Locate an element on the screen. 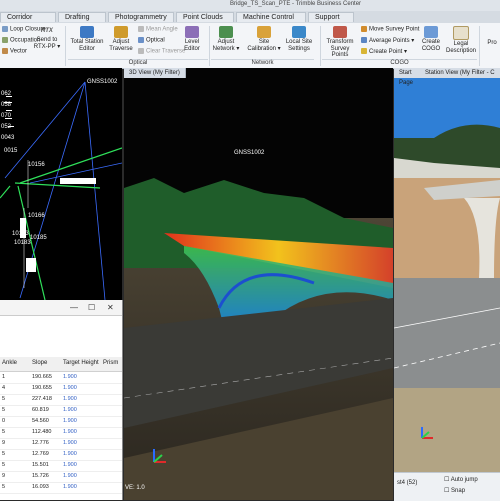  table-cell: 9 is located at coordinates (4, 476).